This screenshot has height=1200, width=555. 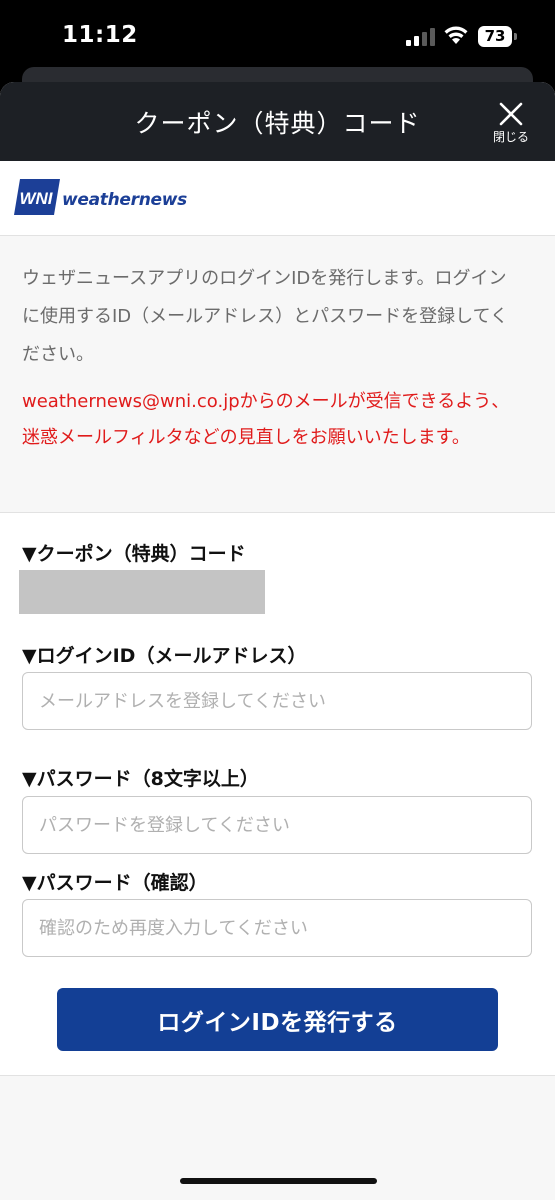 What do you see at coordinates (277, 37) in the screenshot?
I see `status-bar: 11:12 73` at bounding box center [277, 37].